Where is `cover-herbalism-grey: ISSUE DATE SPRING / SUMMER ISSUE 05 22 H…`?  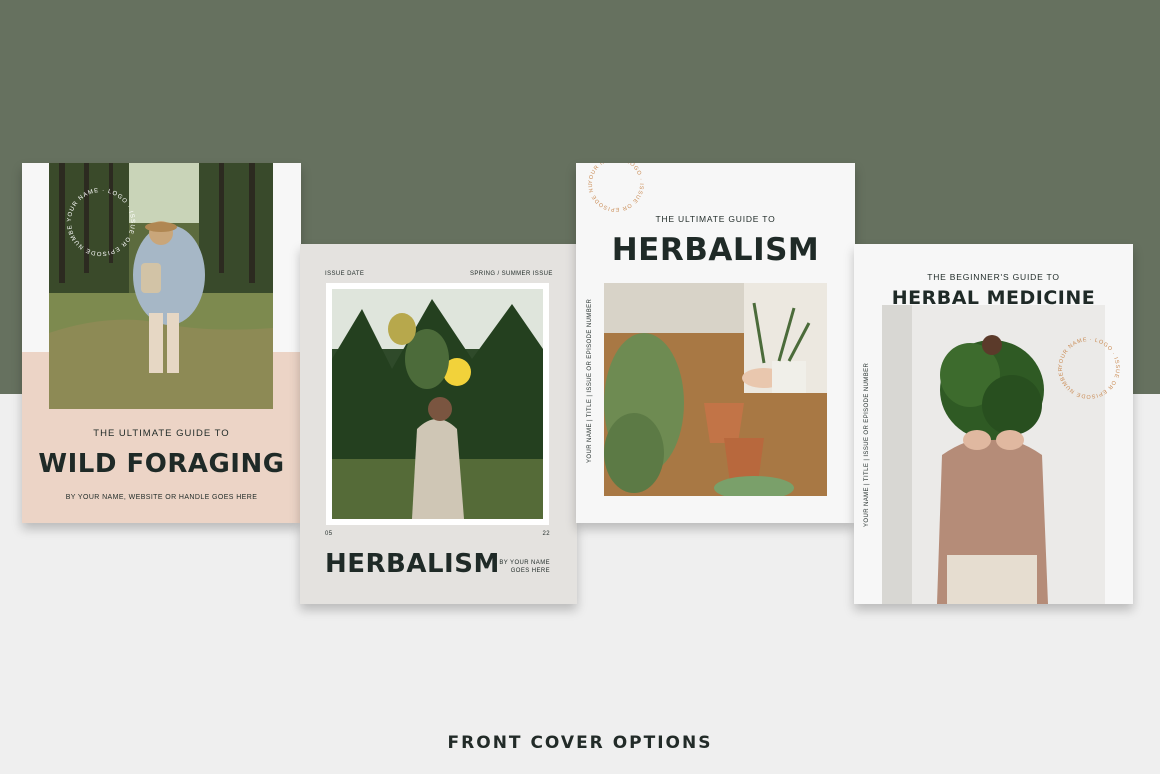 cover-herbalism-grey: ISSUE DATE SPRING / SUMMER ISSUE 05 22 H… is located at coordinates (438, 424).